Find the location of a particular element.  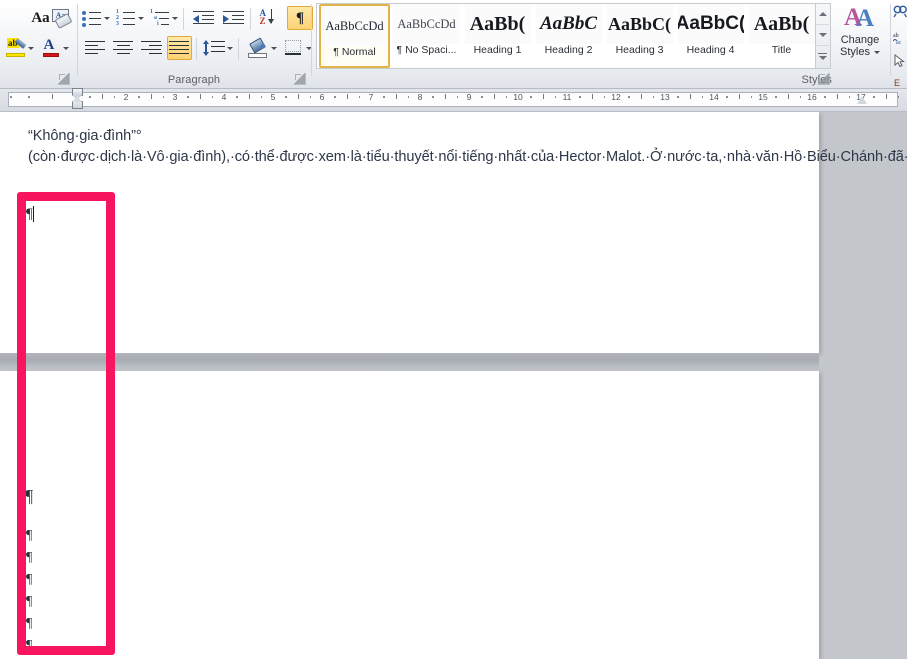

decrease-indent-button is located at coordinates (203, 18).